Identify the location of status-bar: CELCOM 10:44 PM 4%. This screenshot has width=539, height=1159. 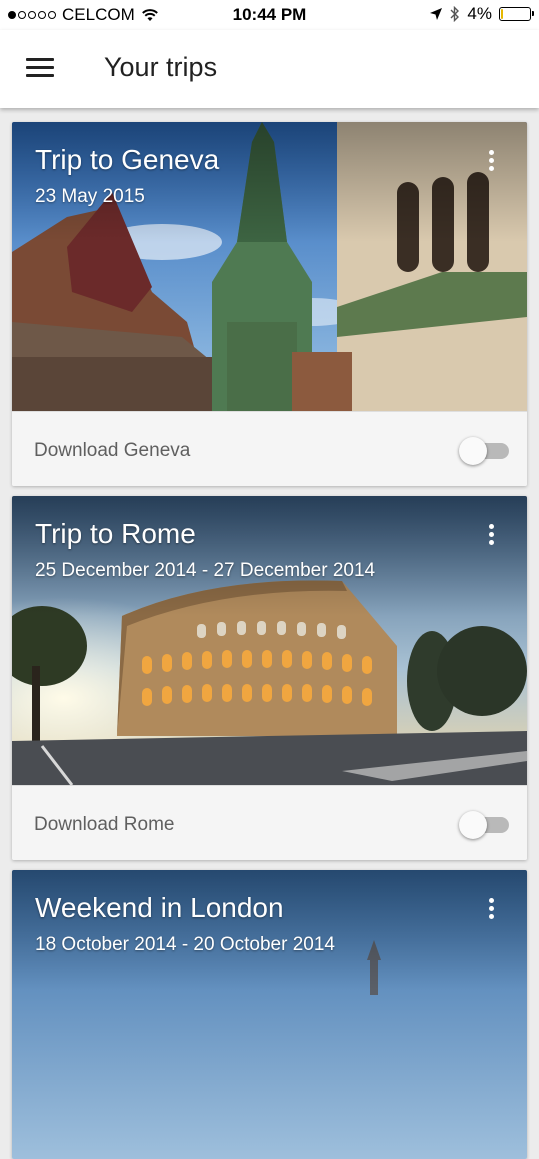
(269, 15).